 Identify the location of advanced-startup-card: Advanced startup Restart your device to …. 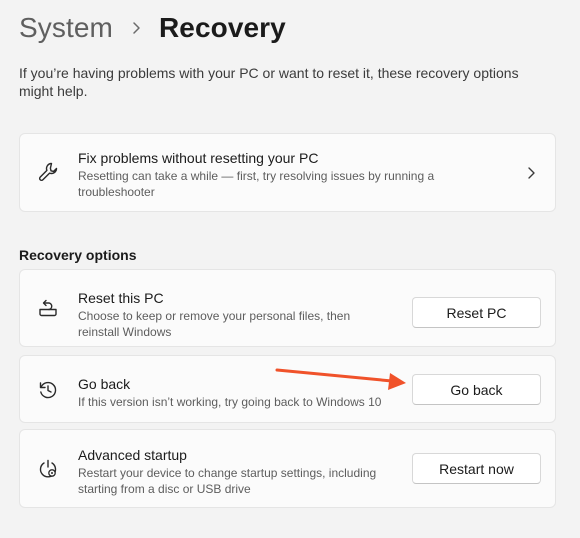
(287, 468).